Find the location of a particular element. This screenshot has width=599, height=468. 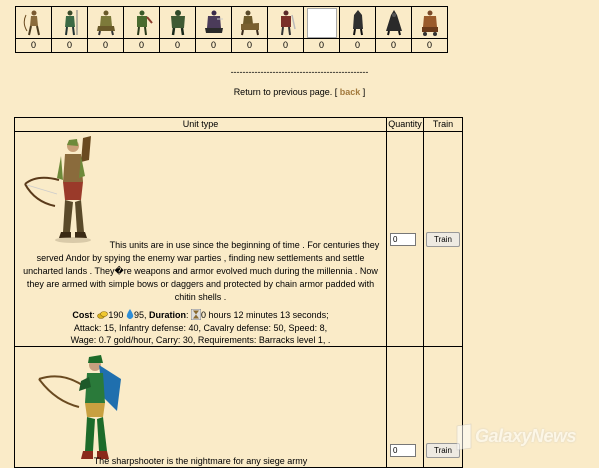

unit-icon-row is located at coordinates (231, 22).